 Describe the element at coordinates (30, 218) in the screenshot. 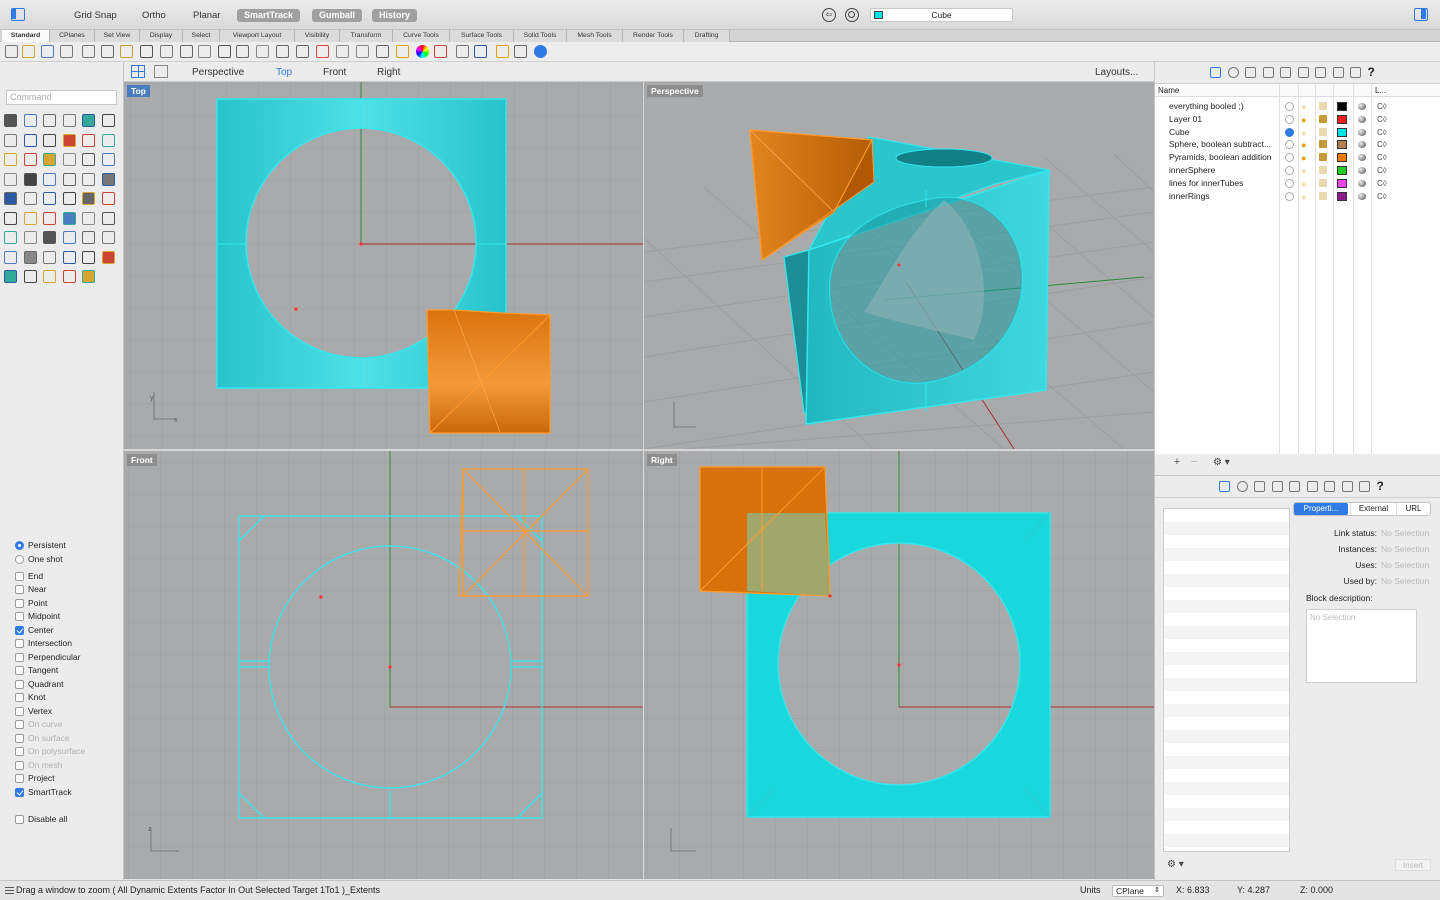

I see `layer-icon` at that location.